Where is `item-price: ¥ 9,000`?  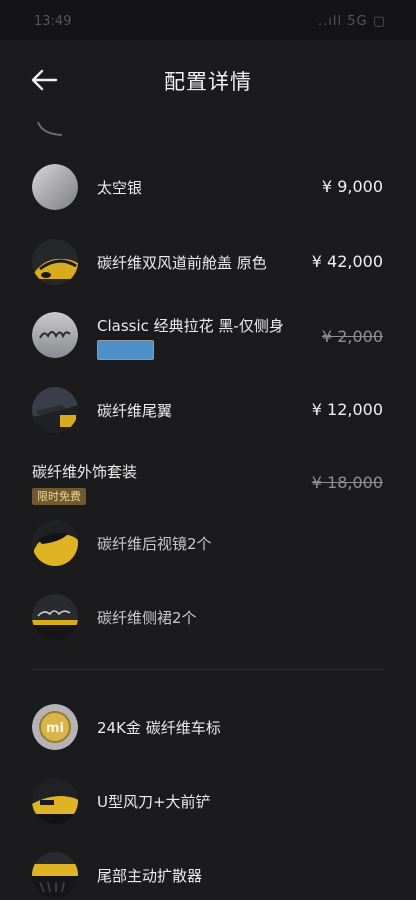 item-price: ¥ 9,000 is located at coordinates (352, 186).